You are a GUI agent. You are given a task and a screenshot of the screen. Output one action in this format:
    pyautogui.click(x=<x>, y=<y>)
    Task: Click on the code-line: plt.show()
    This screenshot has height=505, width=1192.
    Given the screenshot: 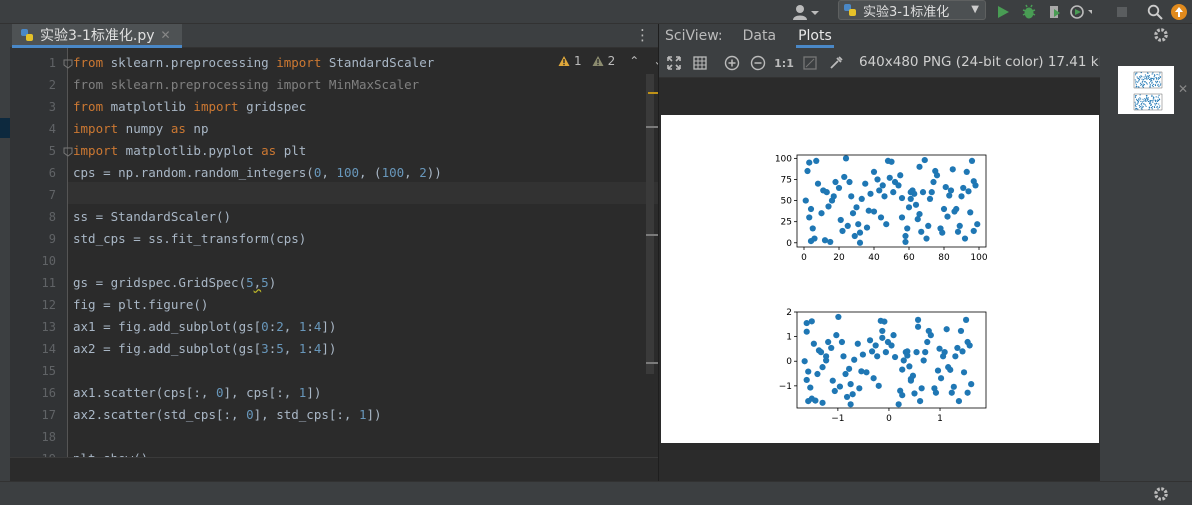 What is the action you would take?
    pyautogui.click(x=110, y=452)
    